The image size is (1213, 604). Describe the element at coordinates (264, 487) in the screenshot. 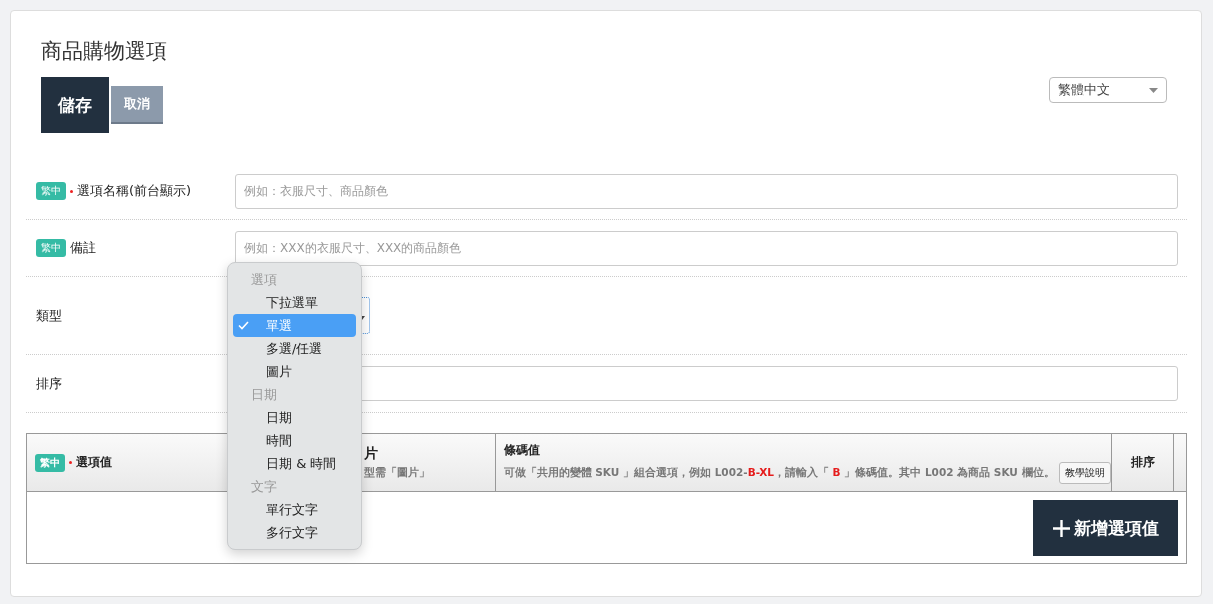

I see `menu-group-heading: 文字` at that location.